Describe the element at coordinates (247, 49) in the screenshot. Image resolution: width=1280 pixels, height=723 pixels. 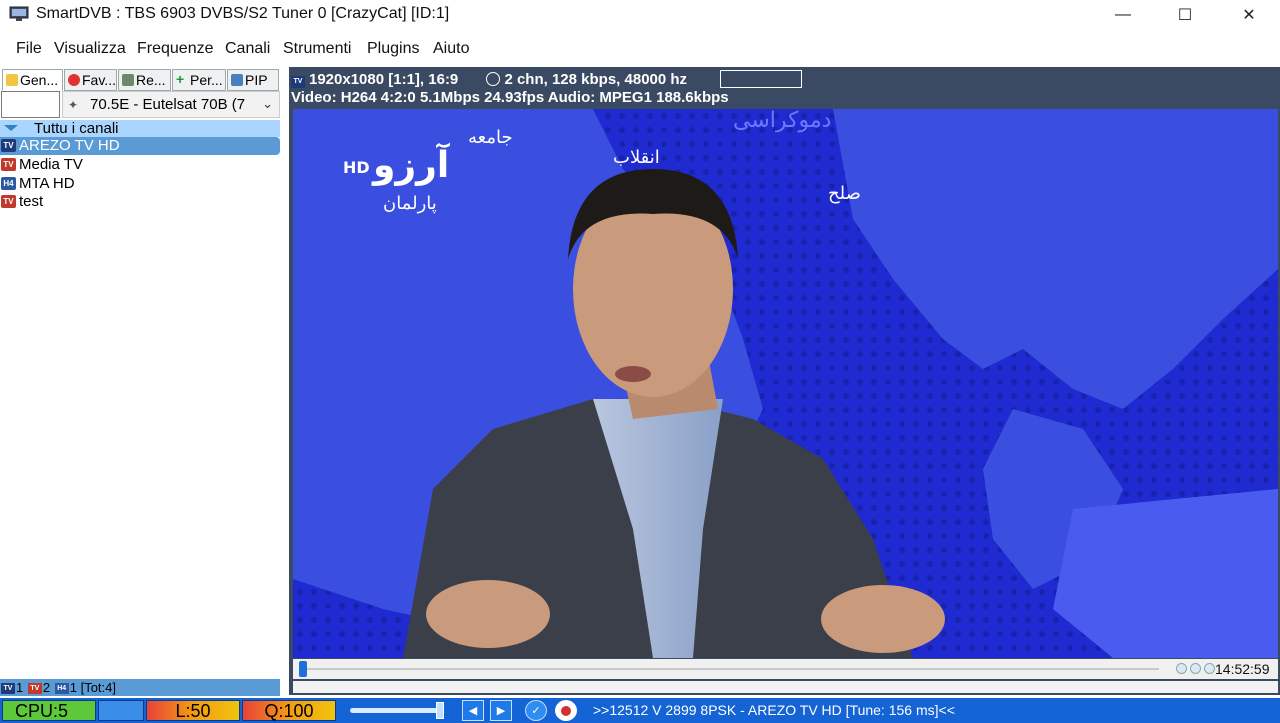
I see `menu-canali: Canali` at that location.